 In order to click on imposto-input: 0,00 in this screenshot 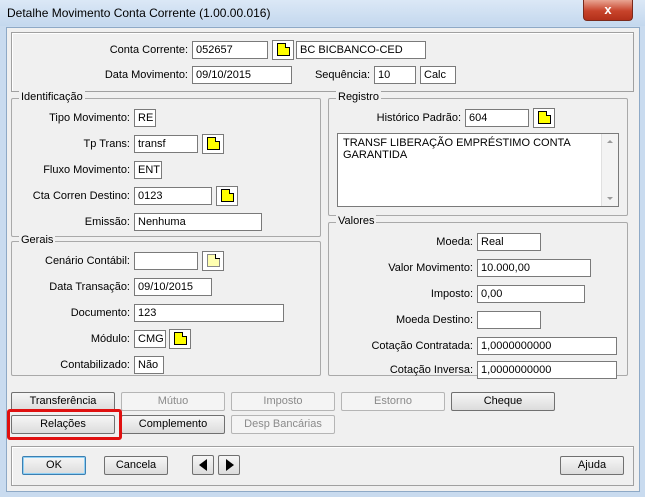, I will do `click(531, 294)`.